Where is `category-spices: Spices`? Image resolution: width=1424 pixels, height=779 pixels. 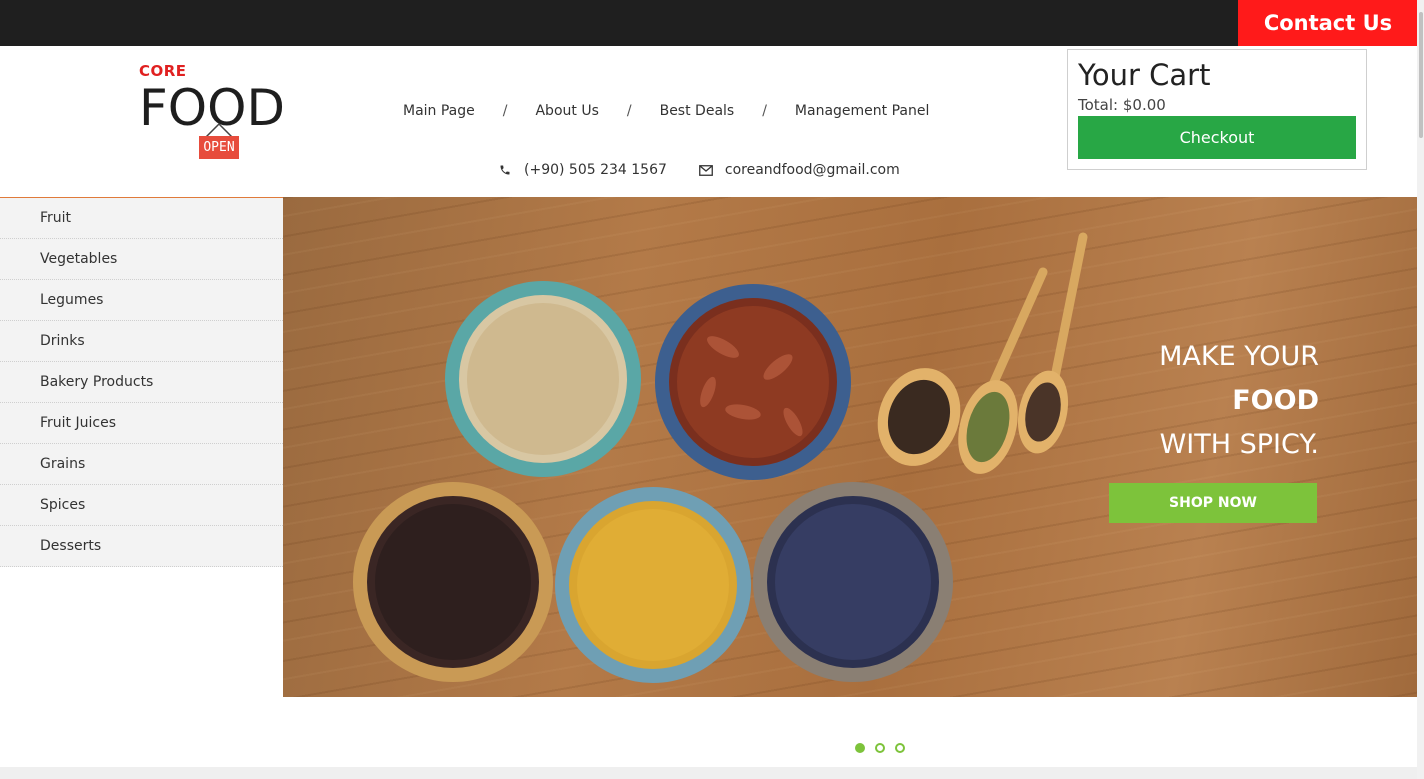
category-spices: Spices is located at coordinates (141, 505).